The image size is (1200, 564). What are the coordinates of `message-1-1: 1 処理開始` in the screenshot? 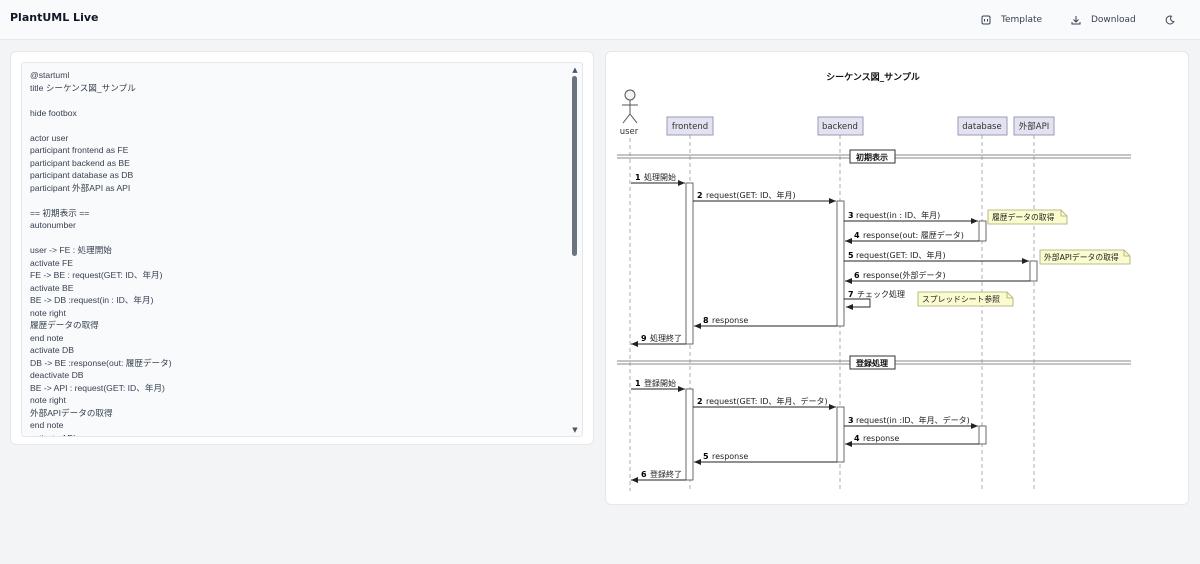 It's located at (658, 179).